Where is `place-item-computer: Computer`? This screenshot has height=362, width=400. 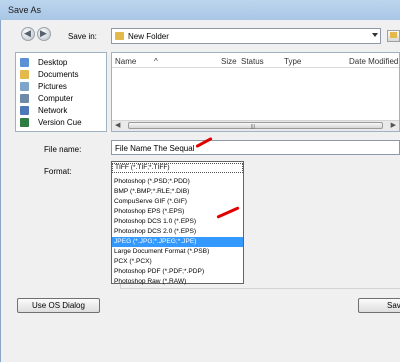 place-item-computer: Computer is located at coordinates (63, 99).